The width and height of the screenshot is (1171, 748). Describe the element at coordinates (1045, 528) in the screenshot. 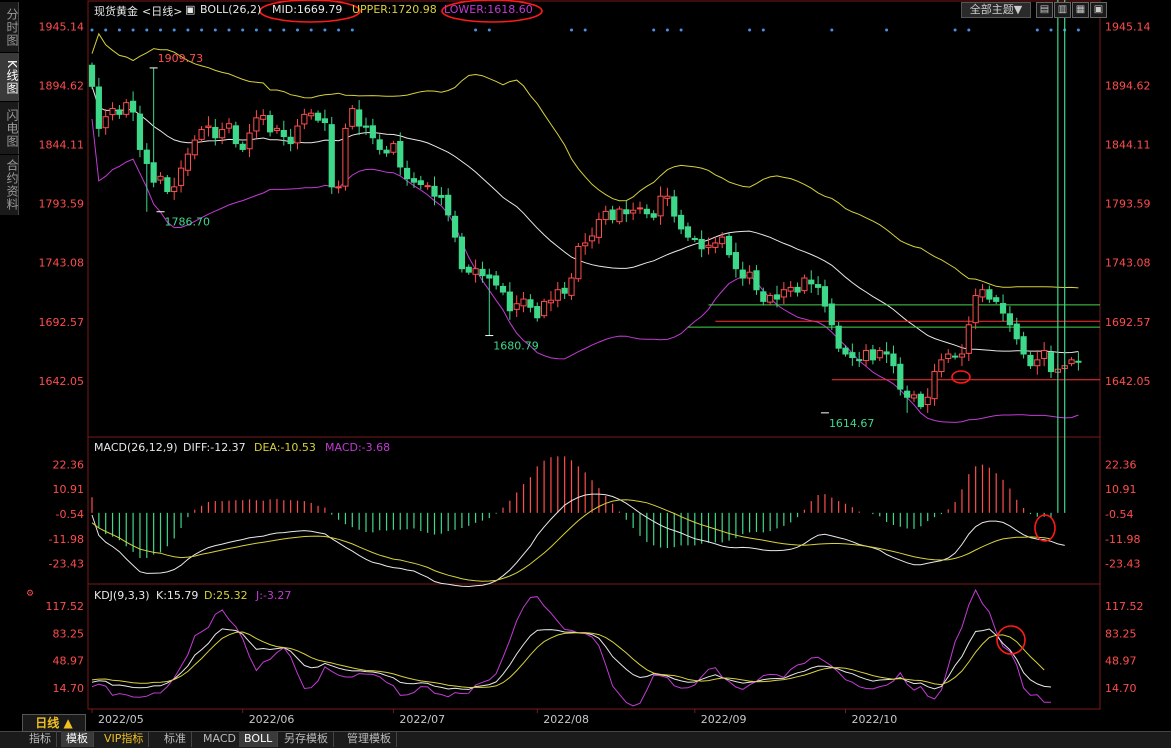

I see `macd-highlight-circle` at that location.